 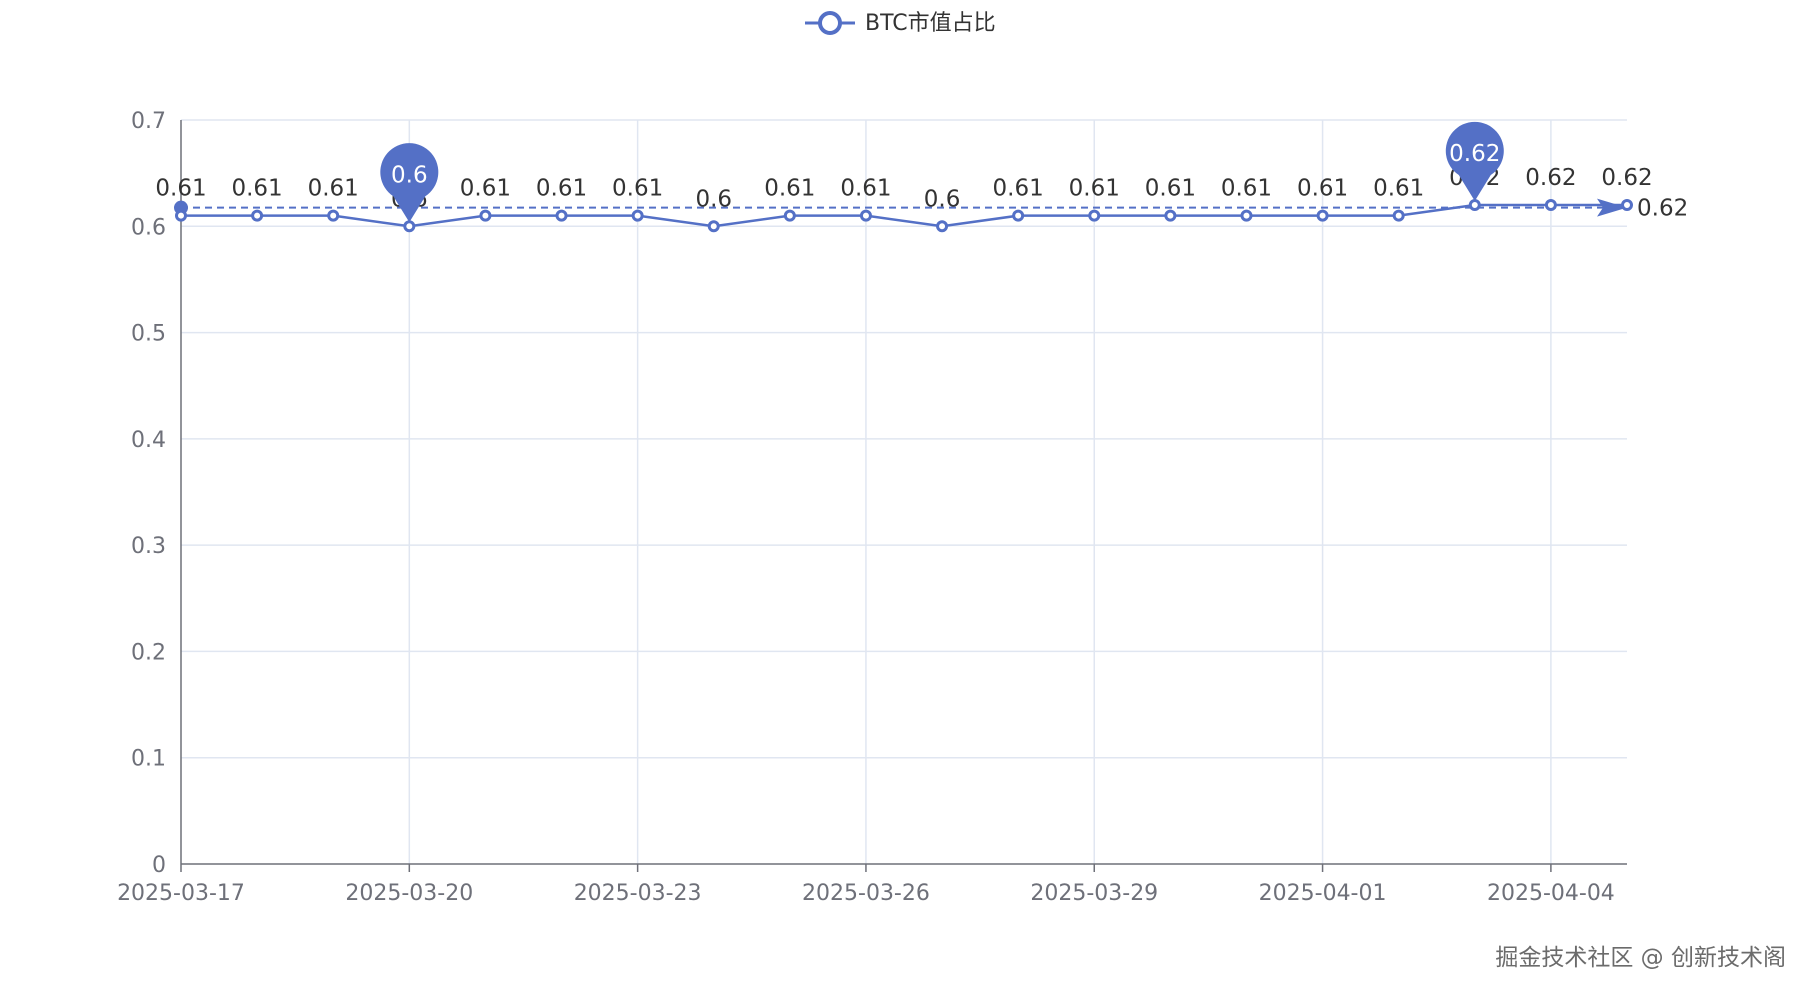 What do you see at coordinates (409, 893) in the screenshot?
I see `x-tick-label: 2025-03-20` at bounding box center [409, 893].